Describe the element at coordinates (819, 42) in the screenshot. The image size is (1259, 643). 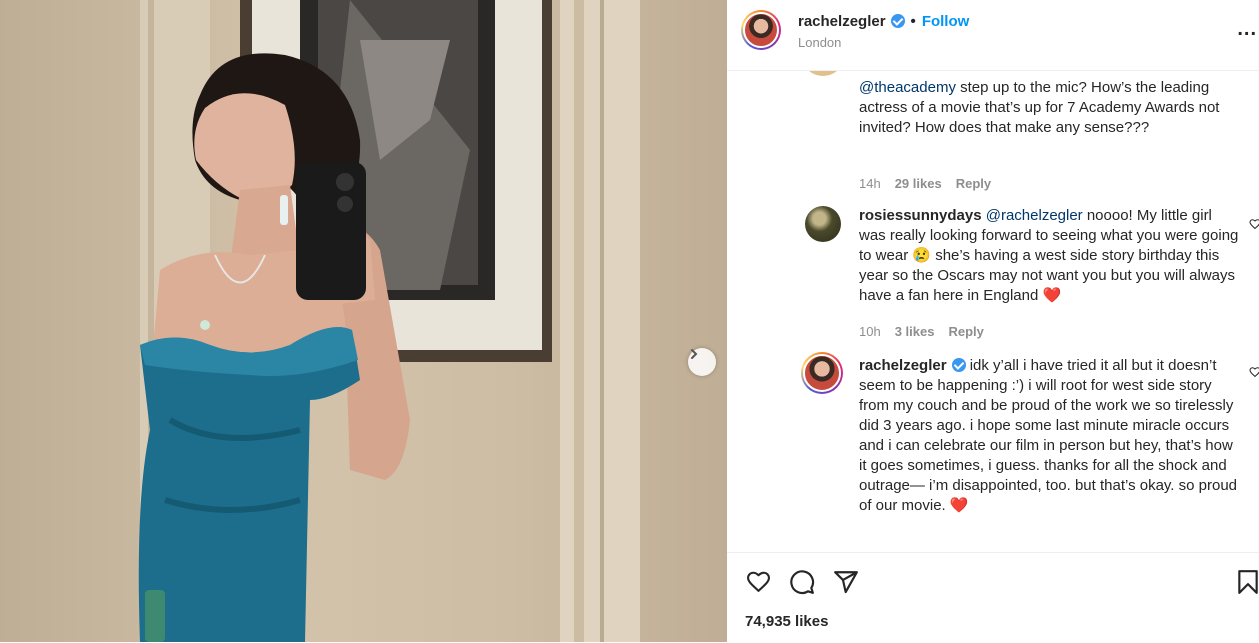
I see `post-location: London` at that location.